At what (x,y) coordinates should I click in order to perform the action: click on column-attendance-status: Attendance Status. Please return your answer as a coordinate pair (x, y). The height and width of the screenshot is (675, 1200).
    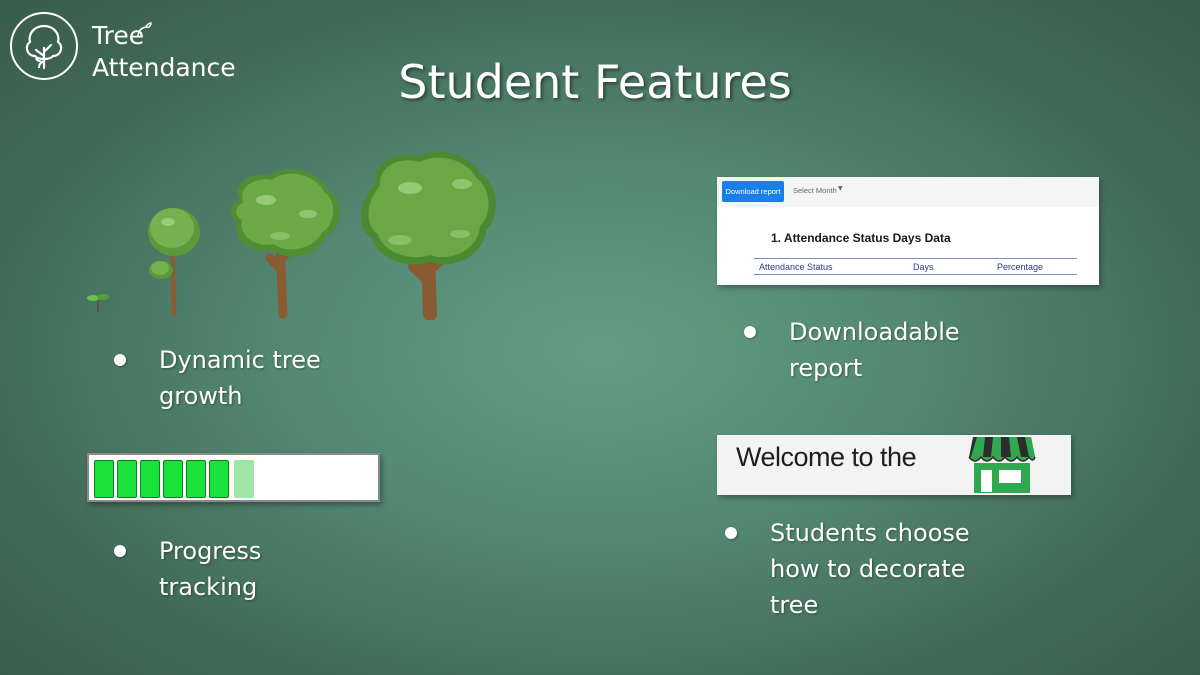
    Looking at the image, I should click on (796, 267).